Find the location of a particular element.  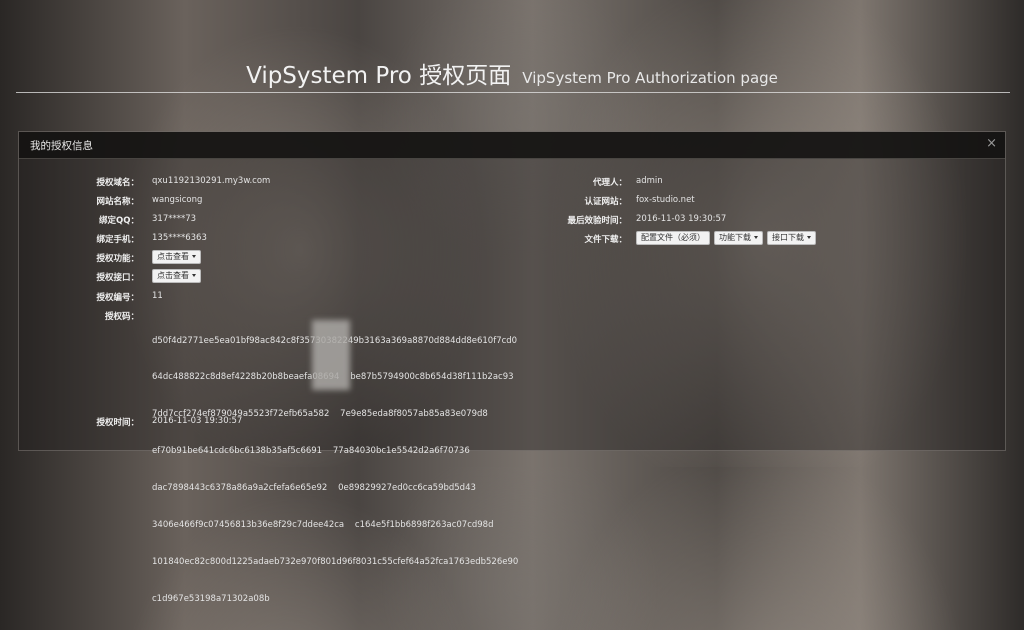

value-domain: qxu1192130291.my3w.com is located at coordinates (211, 181).